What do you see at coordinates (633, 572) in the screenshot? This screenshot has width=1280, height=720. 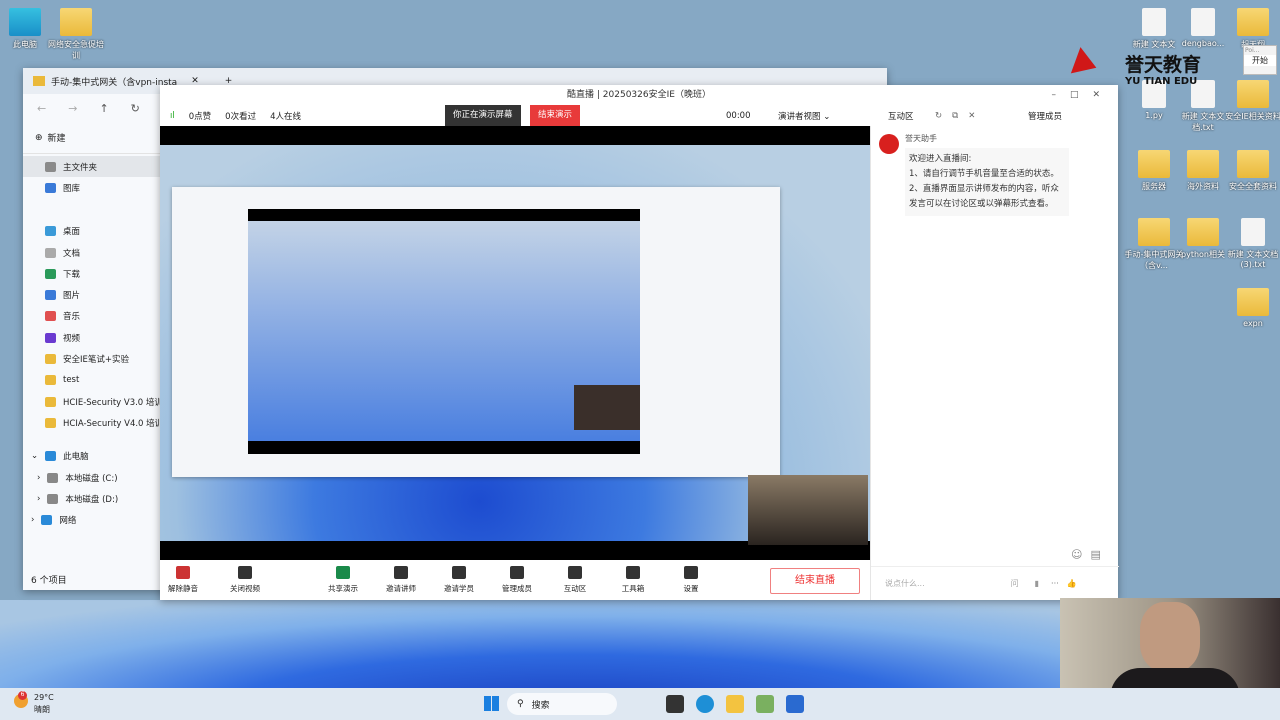 I see `toolbox-icon` at bounding box center [633, 572].